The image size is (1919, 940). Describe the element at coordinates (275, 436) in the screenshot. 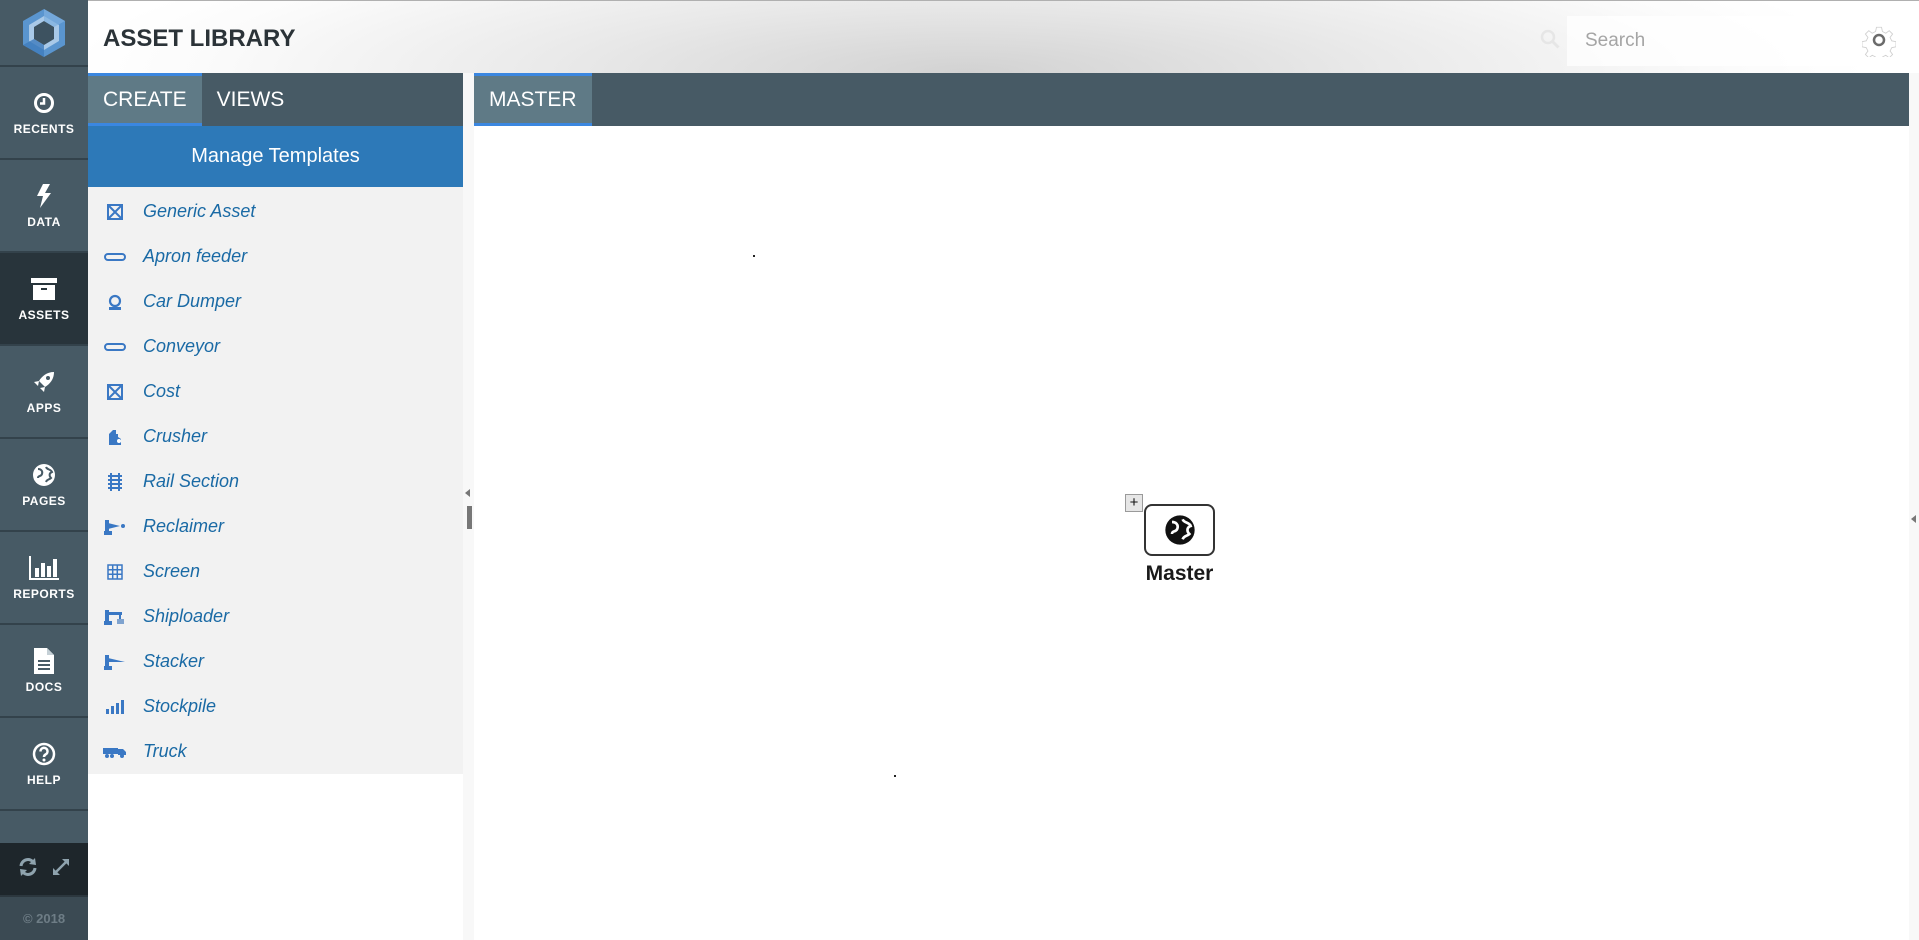

I see `template-item-crusher: Crusher` at that location.